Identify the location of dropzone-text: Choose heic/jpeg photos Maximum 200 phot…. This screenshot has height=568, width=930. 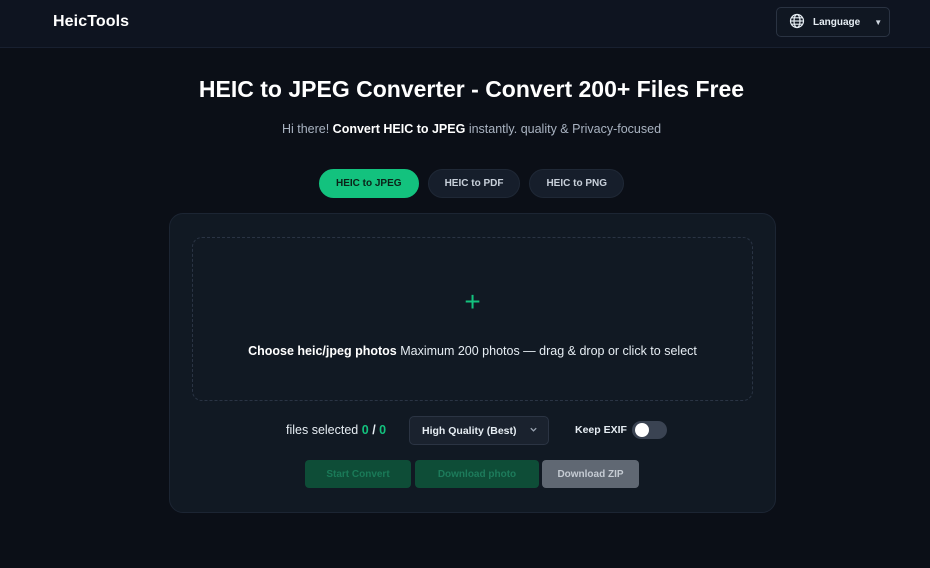
(472, 351).